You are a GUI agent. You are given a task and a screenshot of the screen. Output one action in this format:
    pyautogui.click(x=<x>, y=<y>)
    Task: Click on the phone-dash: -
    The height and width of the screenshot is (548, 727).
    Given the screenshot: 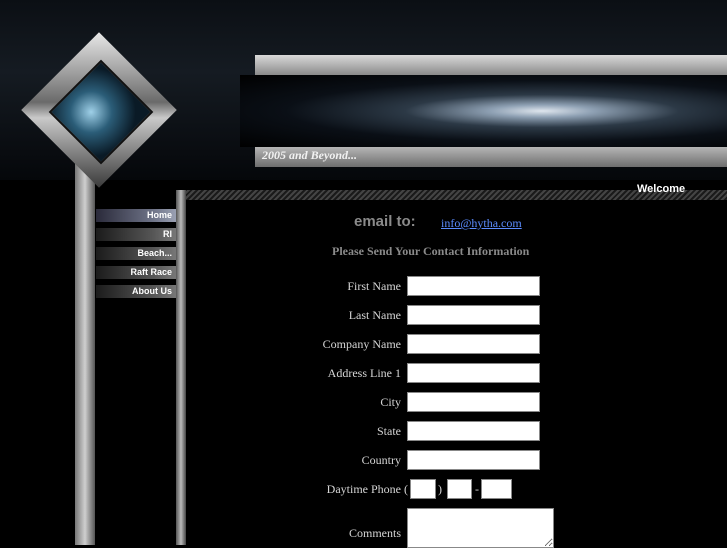 What is the action you would take?
    pyautogui.click(x=477, y=489)
    